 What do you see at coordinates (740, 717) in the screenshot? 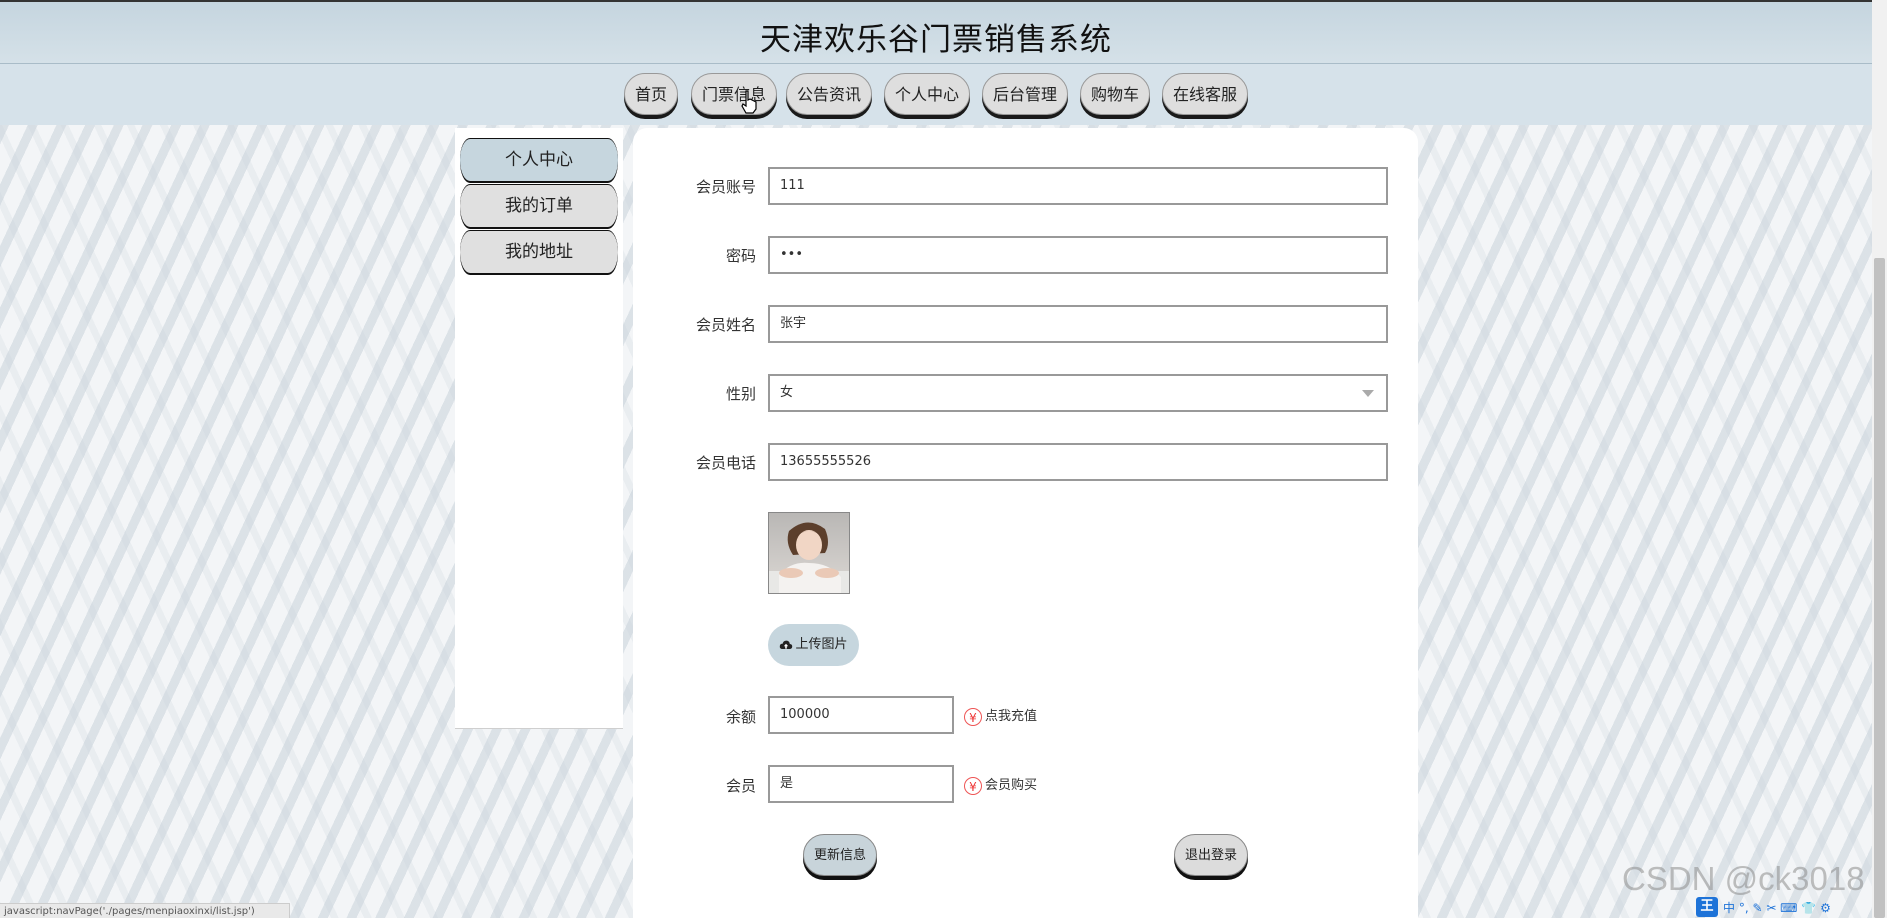
I see `balance-label: 余额` at bounding box center [740, 717].